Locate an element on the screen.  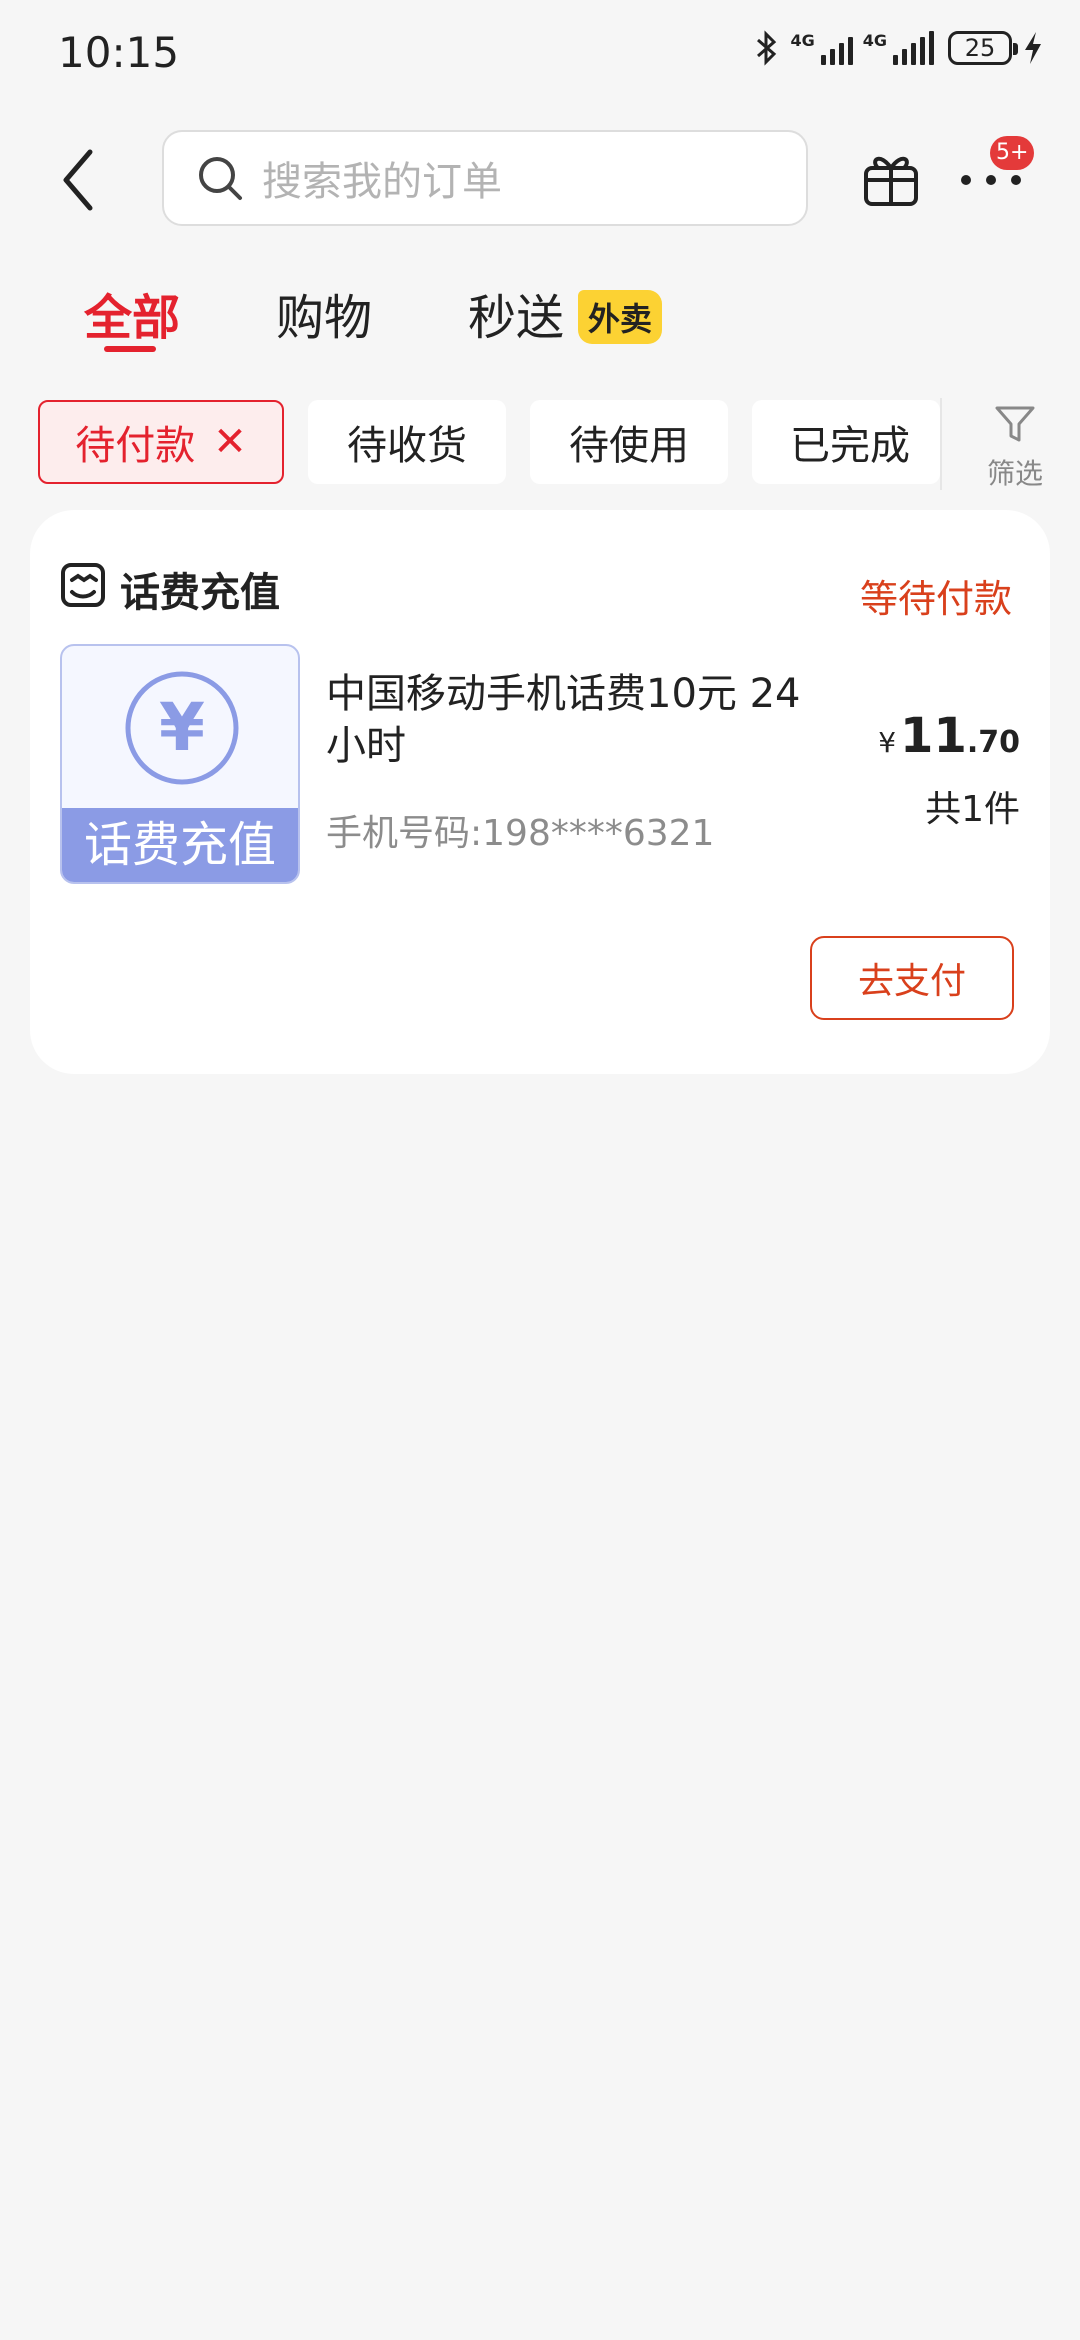
filter-label: 筛选 is located at coordinates (1014, 473).